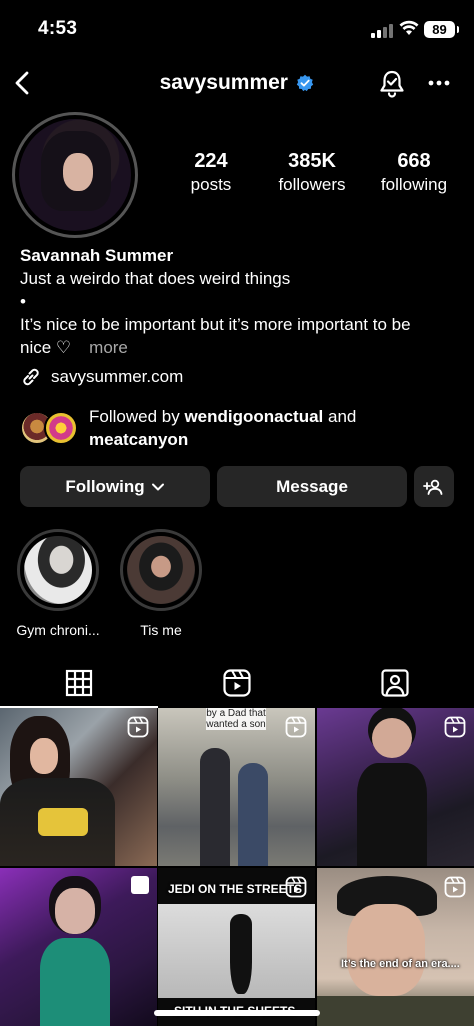  Describe the element at coordinates (23, 301) in the screenshot. I see `bio-line-2: •` at that location.